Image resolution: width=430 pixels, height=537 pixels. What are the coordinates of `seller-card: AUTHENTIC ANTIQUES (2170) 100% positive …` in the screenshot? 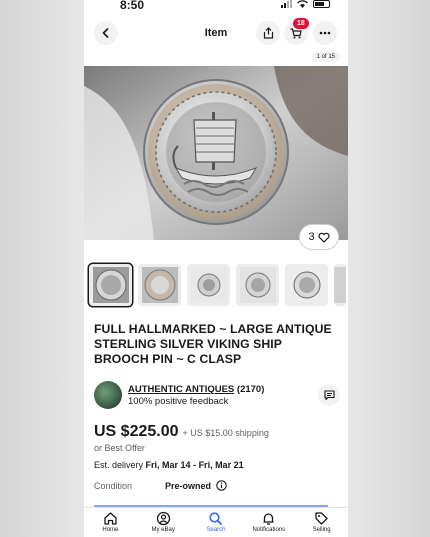 It's located at (217, 396).